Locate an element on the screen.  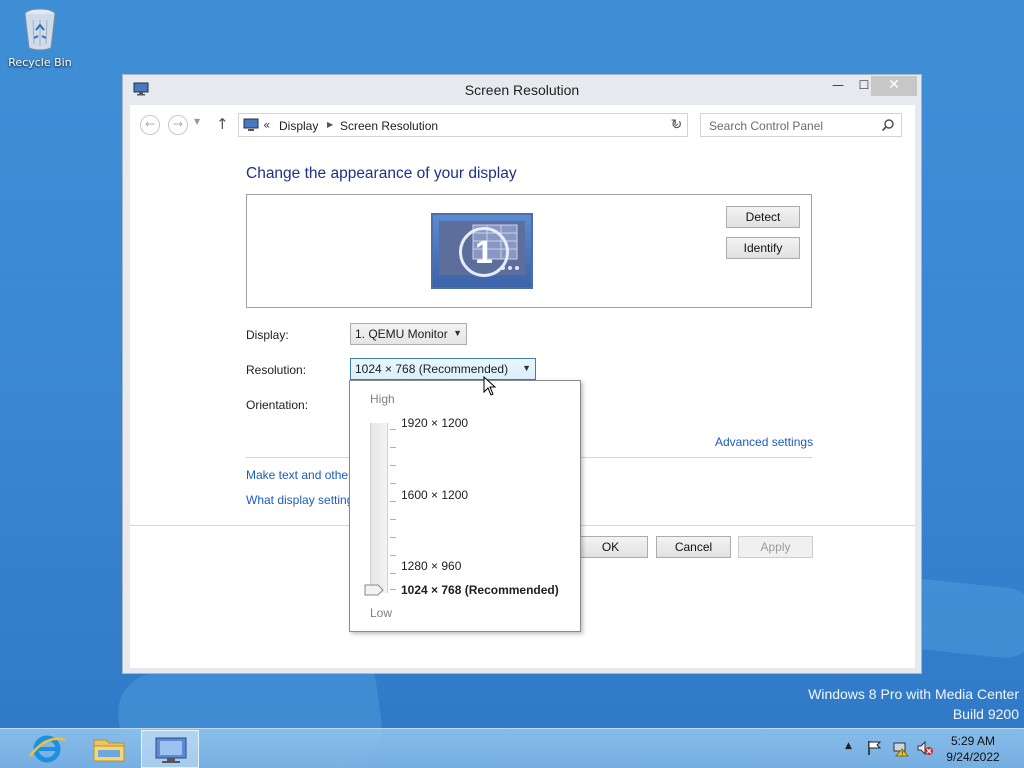
slider-thumb is located at coordinates (374, 590).